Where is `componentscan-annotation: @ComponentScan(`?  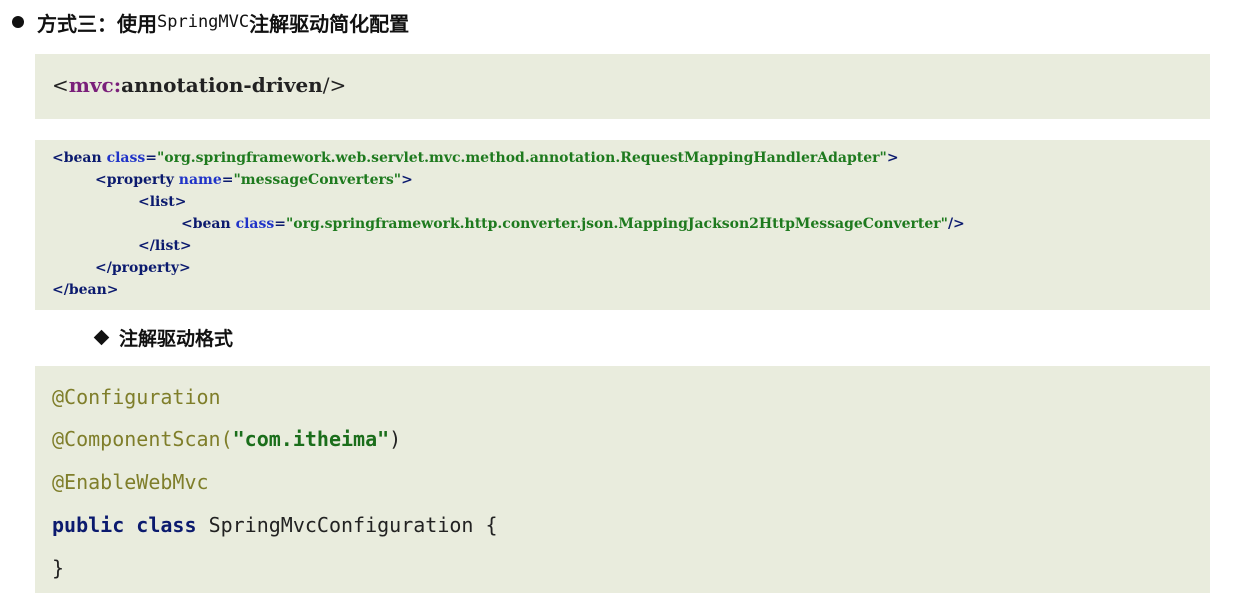
componentscan-annotation: @ComponentScan( is located at coordinates (142, 439).